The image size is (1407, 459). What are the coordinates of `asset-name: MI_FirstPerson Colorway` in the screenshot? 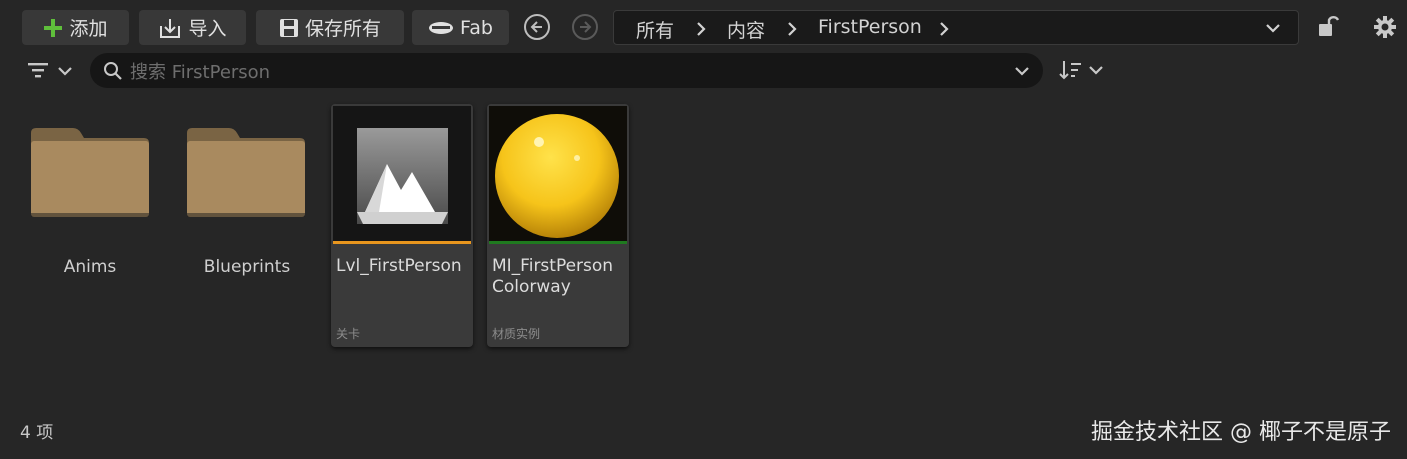 It's located at (559, 277).